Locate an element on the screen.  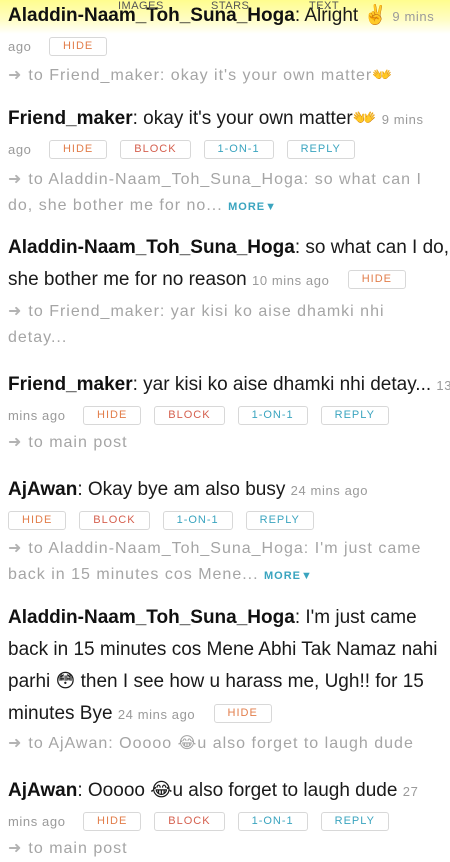
message-text: : I'm just came is located at coordinates (355, 617).